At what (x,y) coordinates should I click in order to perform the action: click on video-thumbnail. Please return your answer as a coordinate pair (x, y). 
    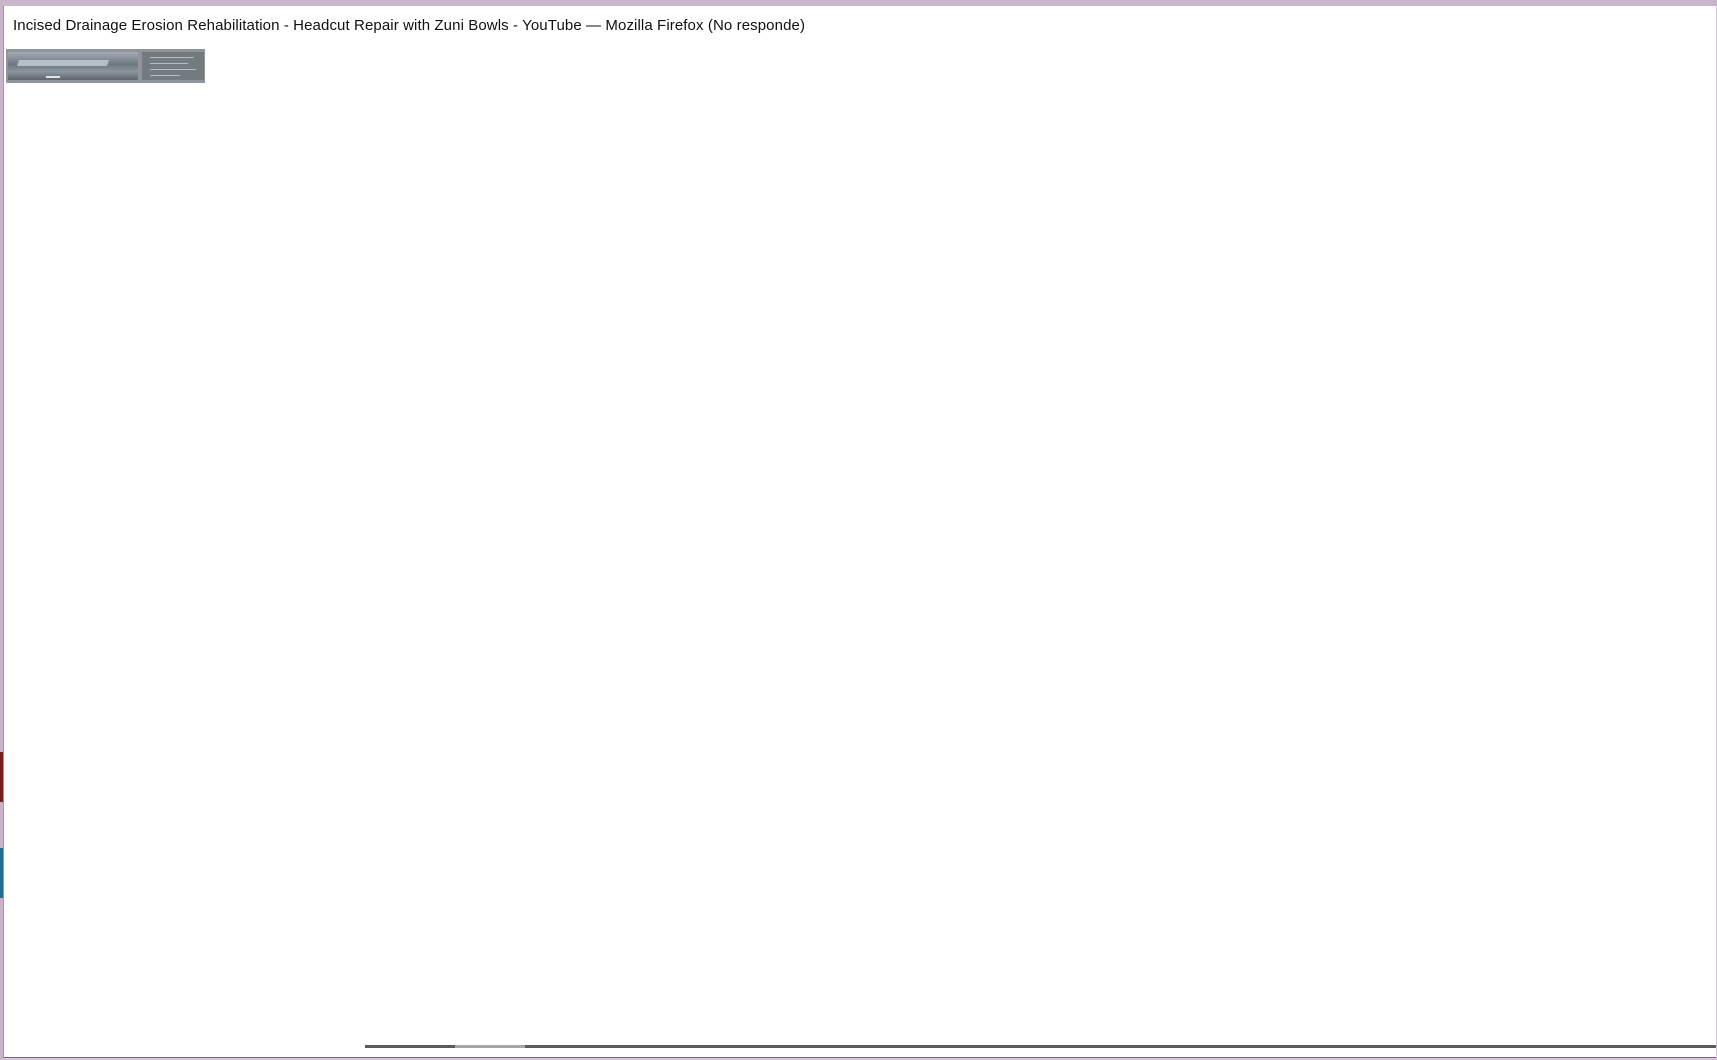
    Looking at the image, I should click on (105, 66).